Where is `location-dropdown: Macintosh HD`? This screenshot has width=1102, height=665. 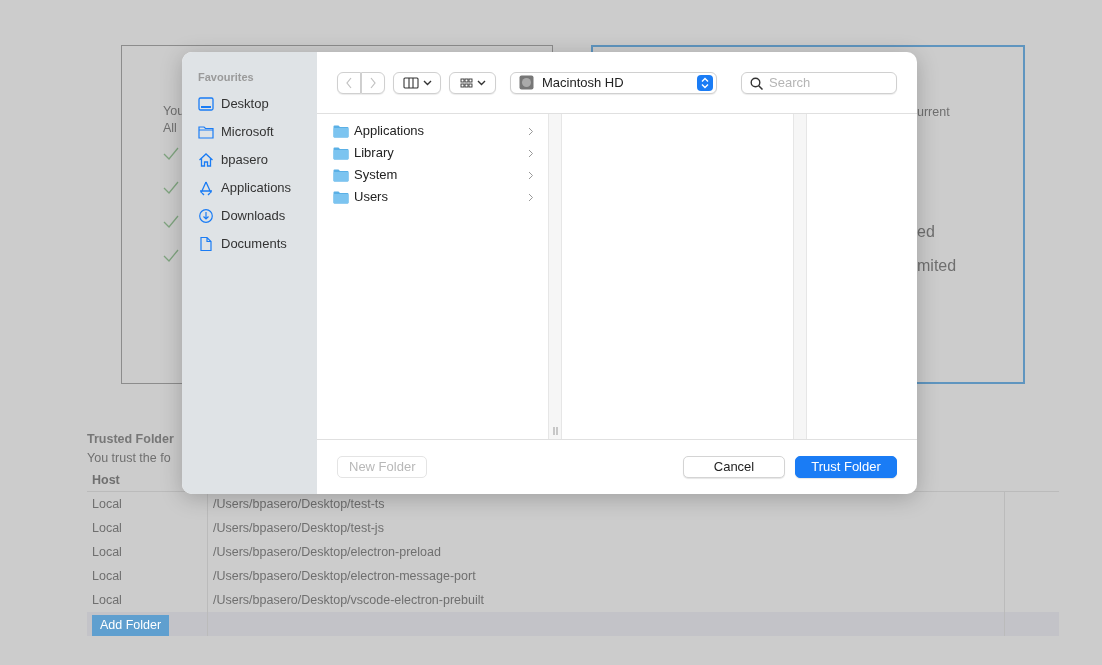 location-dropdown: Macintosh HD is located at coordinates (613, 82).